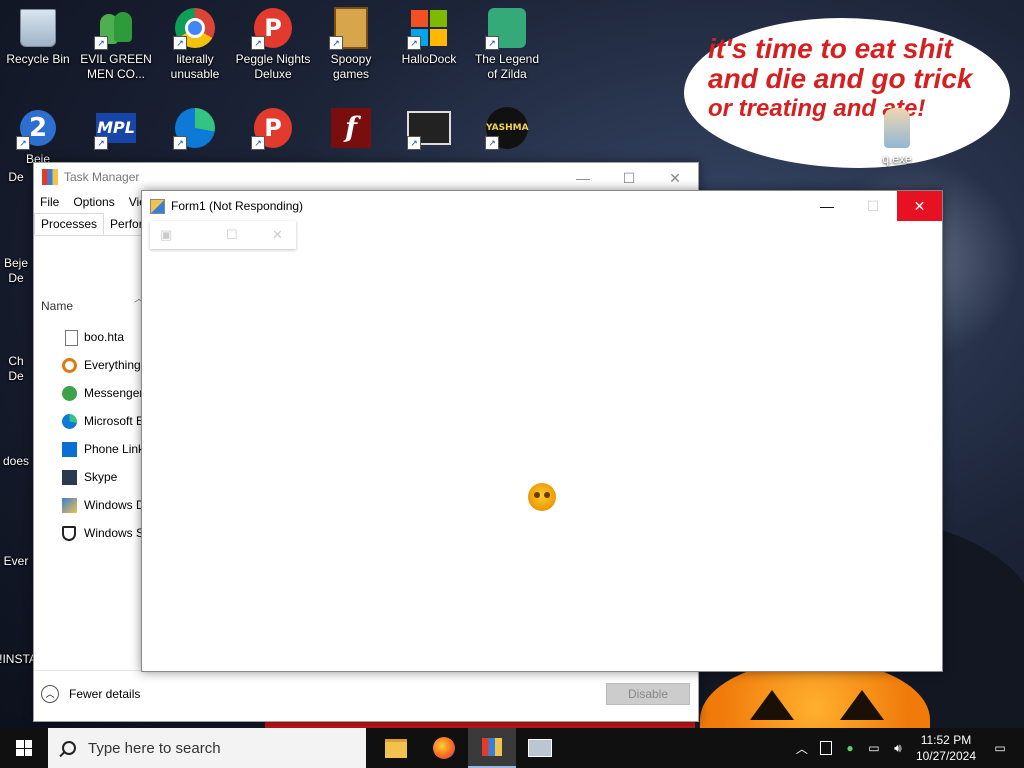 This screenshot has width=1024, height=768. I want to click on desktop-icon-hallodock: ↗ HalloDock, so click(429, 36).